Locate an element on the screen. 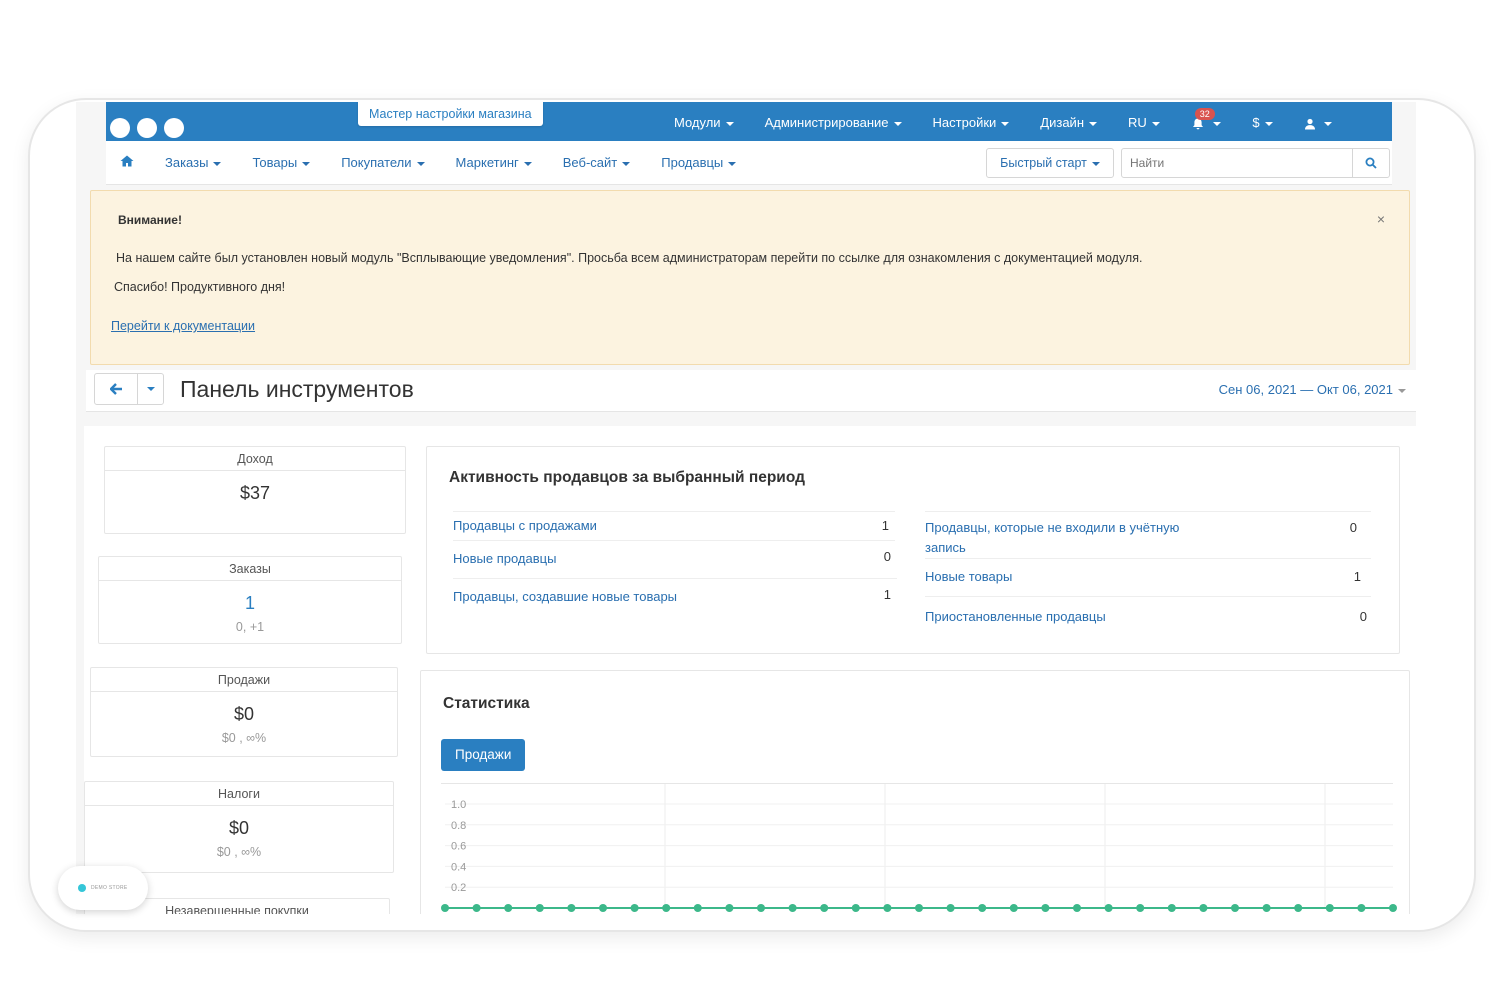  page-title: Панель инструментов is located at coordinates (297, 389).